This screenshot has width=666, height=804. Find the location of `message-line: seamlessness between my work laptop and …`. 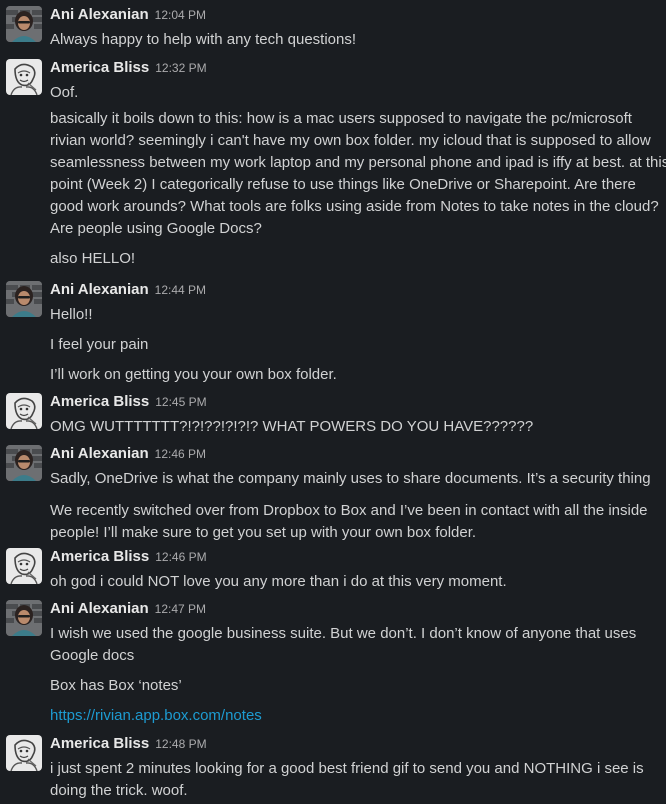

message-line: seamlessness between my work laptop and … is located at coordinates (358, 162).